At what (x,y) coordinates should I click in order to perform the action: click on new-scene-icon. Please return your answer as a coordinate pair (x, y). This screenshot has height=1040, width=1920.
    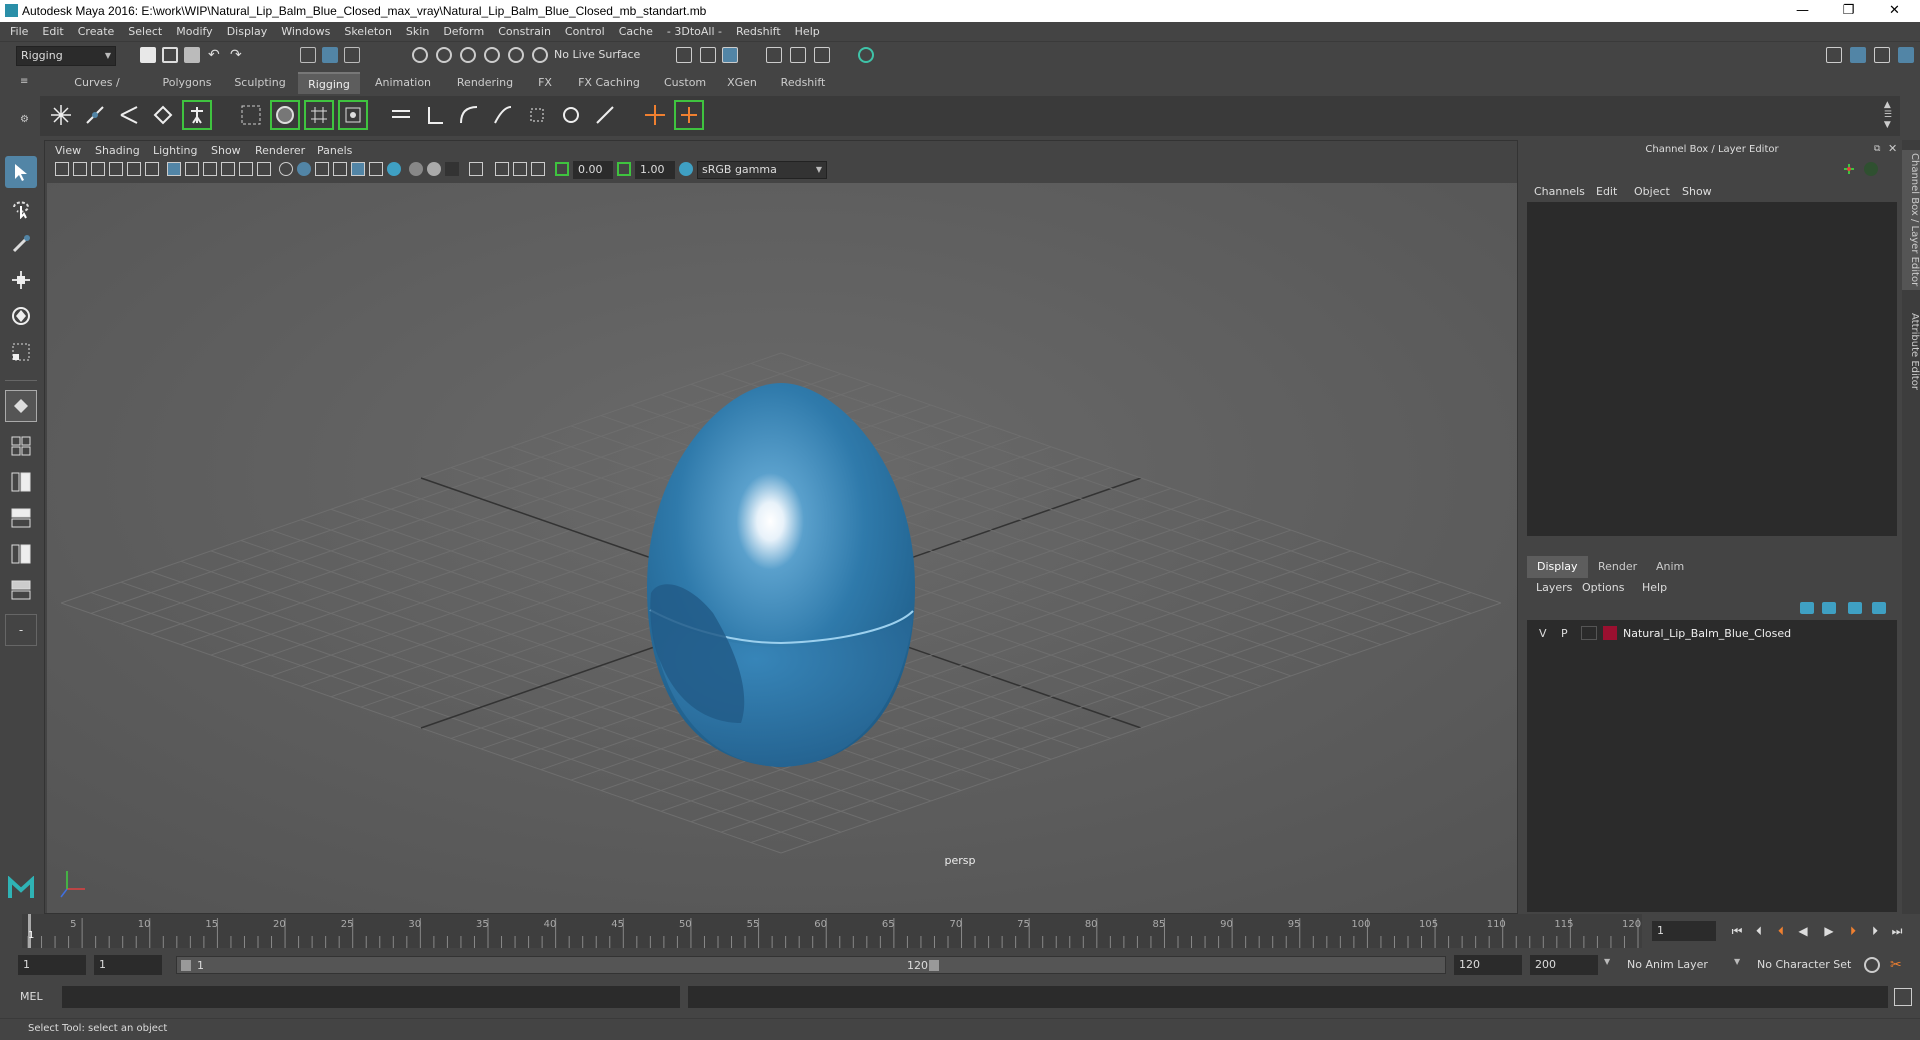
    Looking at the image, I should click on (148, 55).